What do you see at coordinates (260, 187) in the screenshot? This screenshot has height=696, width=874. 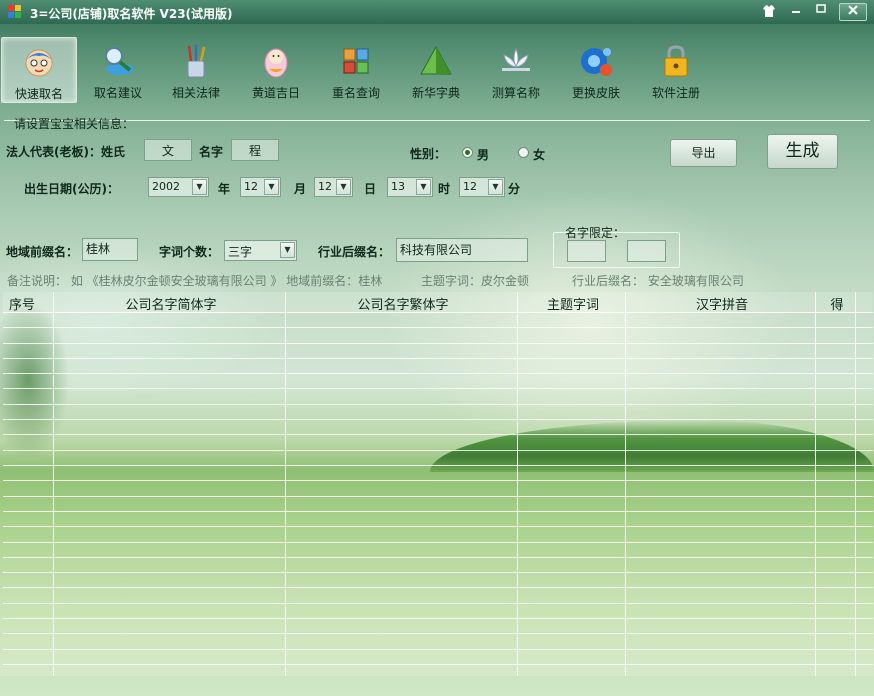 I see `month-select: 12 ▼` at bounding box center [260, 187].